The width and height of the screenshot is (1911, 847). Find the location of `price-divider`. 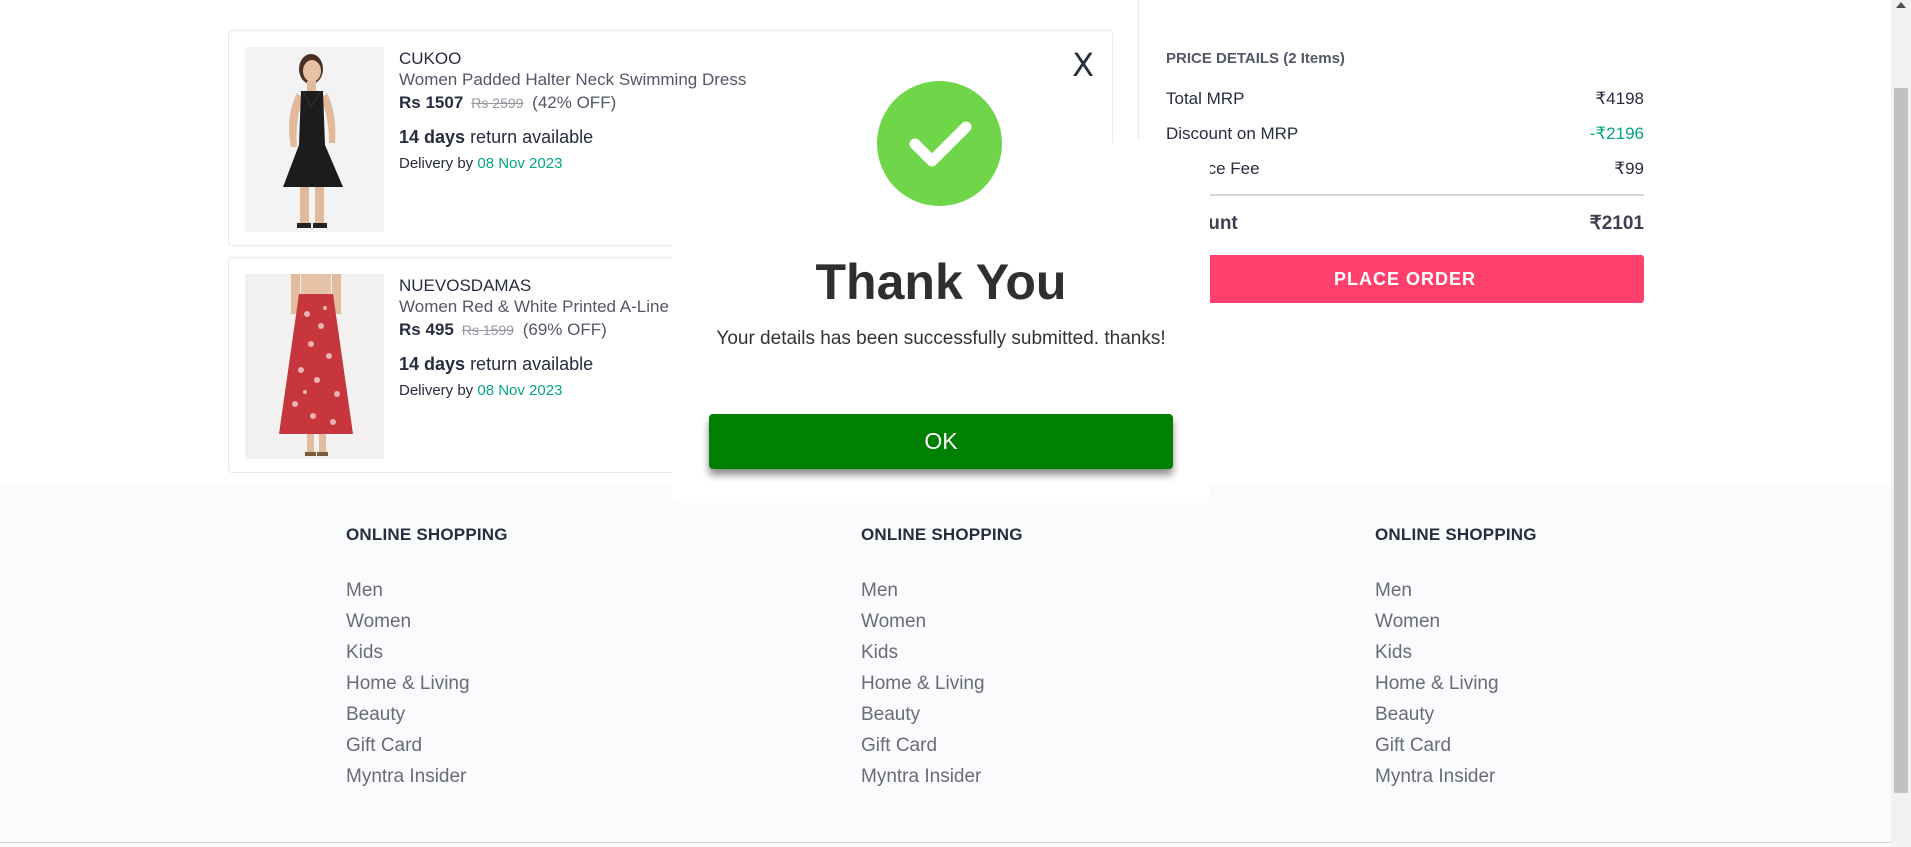

price-divider is located at coordinates (1405, 195).